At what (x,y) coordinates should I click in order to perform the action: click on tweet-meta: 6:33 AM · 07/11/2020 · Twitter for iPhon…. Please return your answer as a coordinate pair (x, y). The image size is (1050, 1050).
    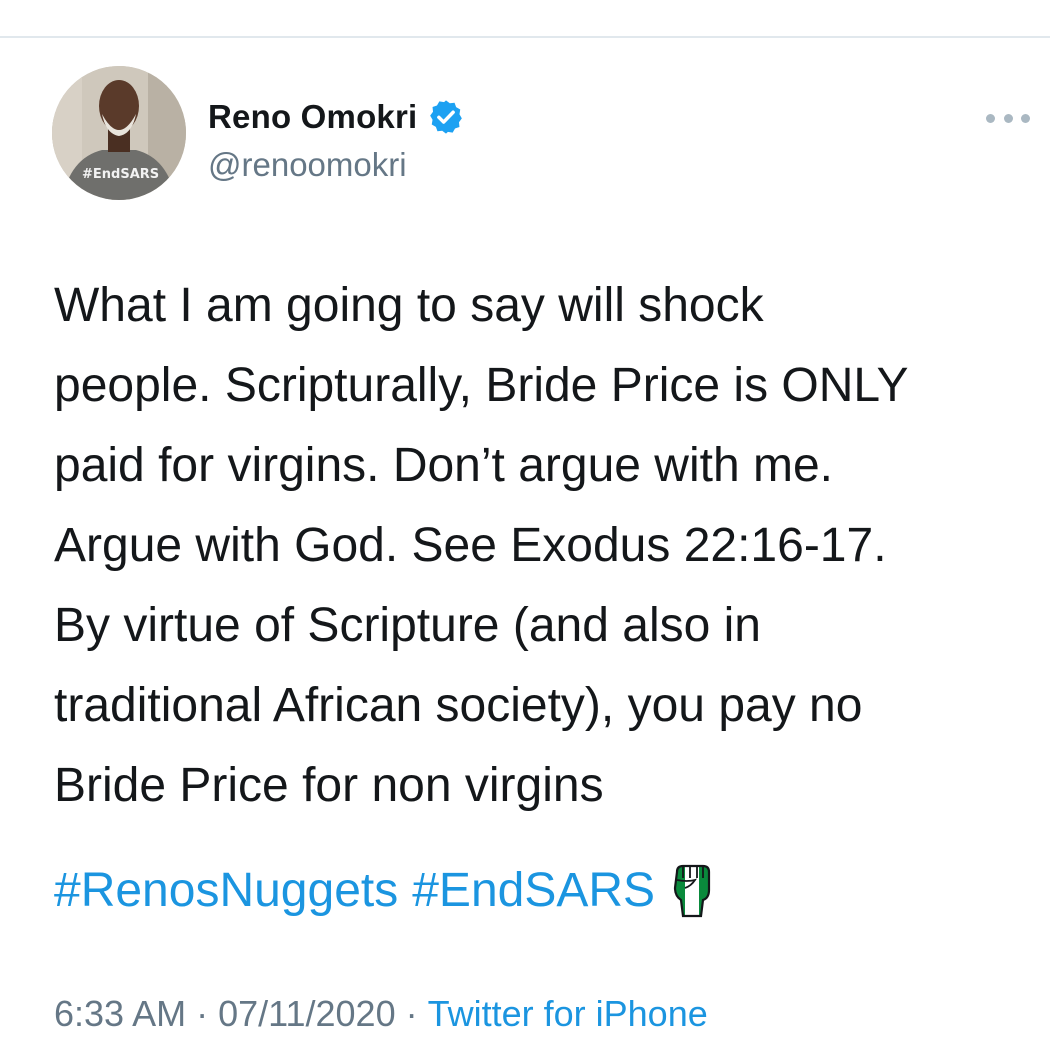
    Looking at the image, I should click on (381, 1014).